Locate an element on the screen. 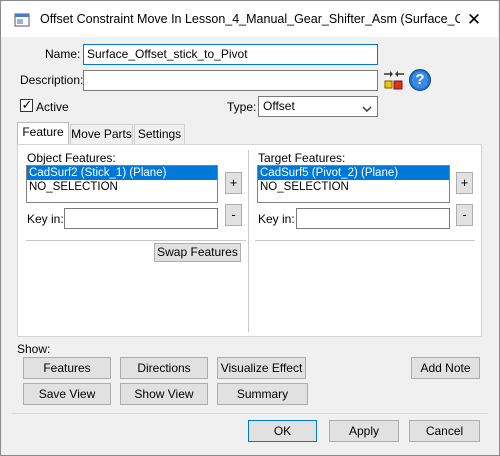 Image resolution: width=500 pixels, height=456 pixels. show-label: Show: is located at coordinates (34, 349).